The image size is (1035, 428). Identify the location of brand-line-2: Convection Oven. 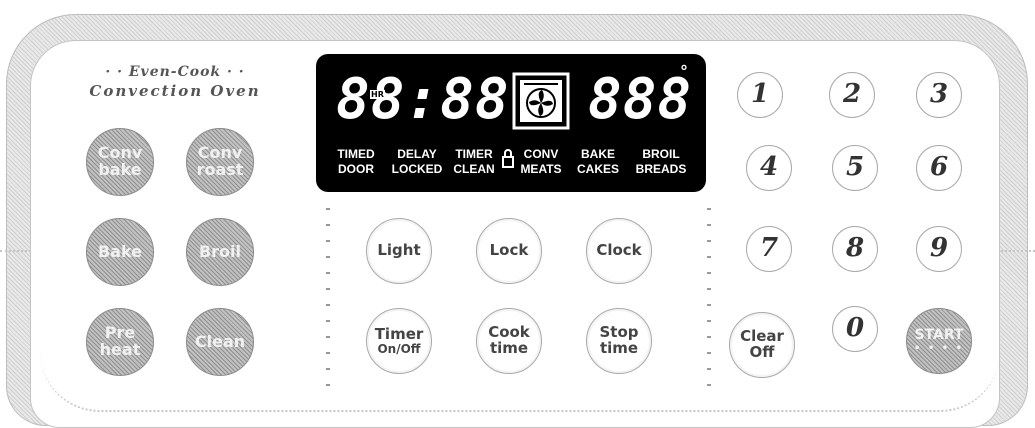
(175, 91).